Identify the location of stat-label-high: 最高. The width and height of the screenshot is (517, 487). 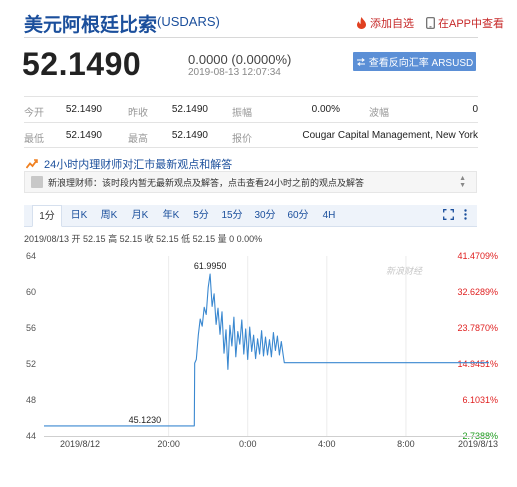
(138, 139).